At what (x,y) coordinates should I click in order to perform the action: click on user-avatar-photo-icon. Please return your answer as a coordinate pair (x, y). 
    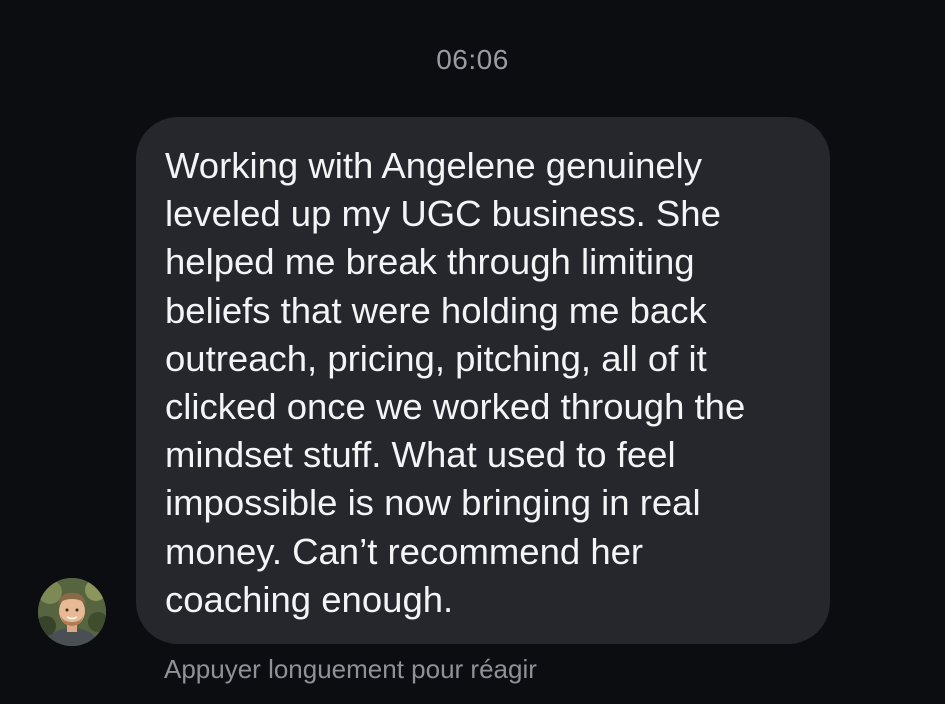
    Looking at the image, I should click on (72, 612).